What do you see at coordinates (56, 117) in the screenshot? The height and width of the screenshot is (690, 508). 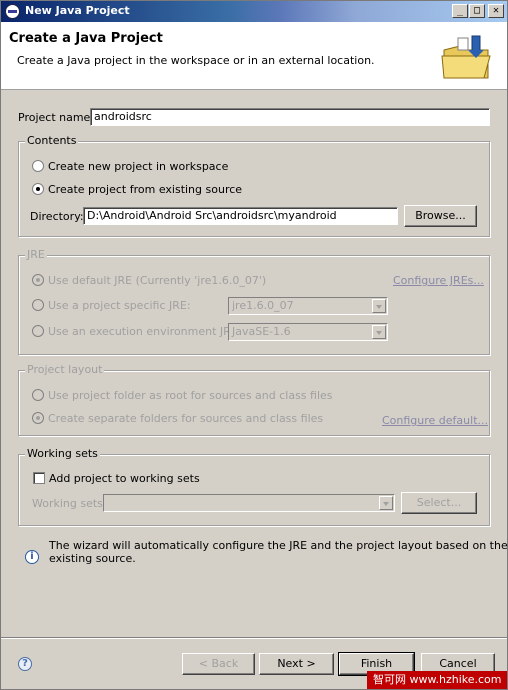 I see `project-name-label: Project name:` at bounding box center [56, 117].